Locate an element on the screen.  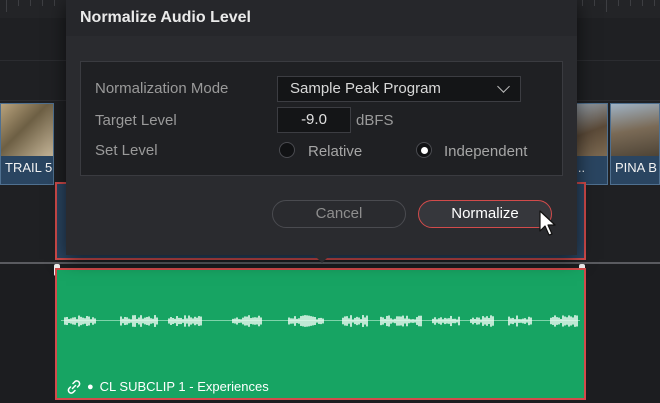
mouse-cursor-icon is located at coordinates (547, 223).